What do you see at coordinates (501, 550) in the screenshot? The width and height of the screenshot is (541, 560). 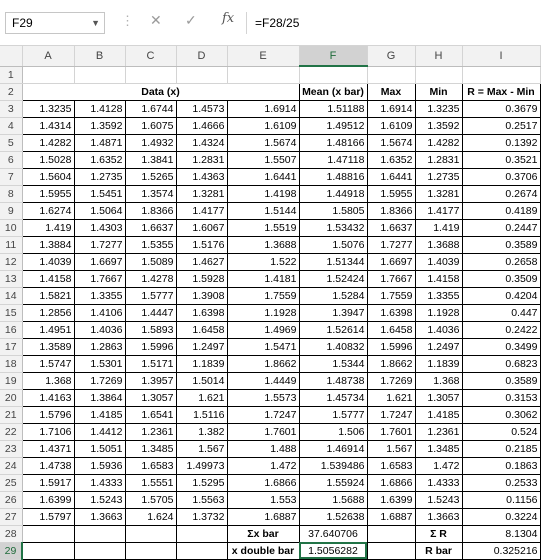 I see `r-bar-value: 0.325216` at bounding box center [501, 550].